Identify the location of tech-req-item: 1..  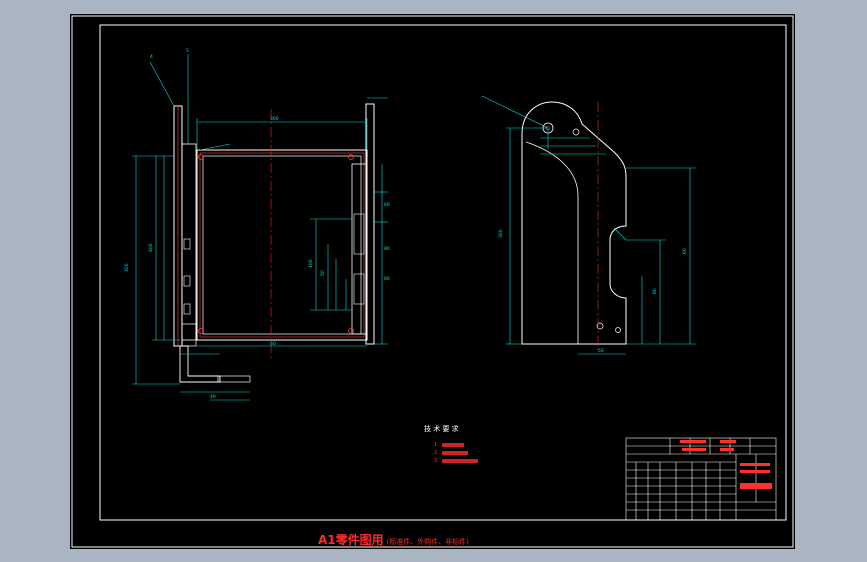
(436, 445).